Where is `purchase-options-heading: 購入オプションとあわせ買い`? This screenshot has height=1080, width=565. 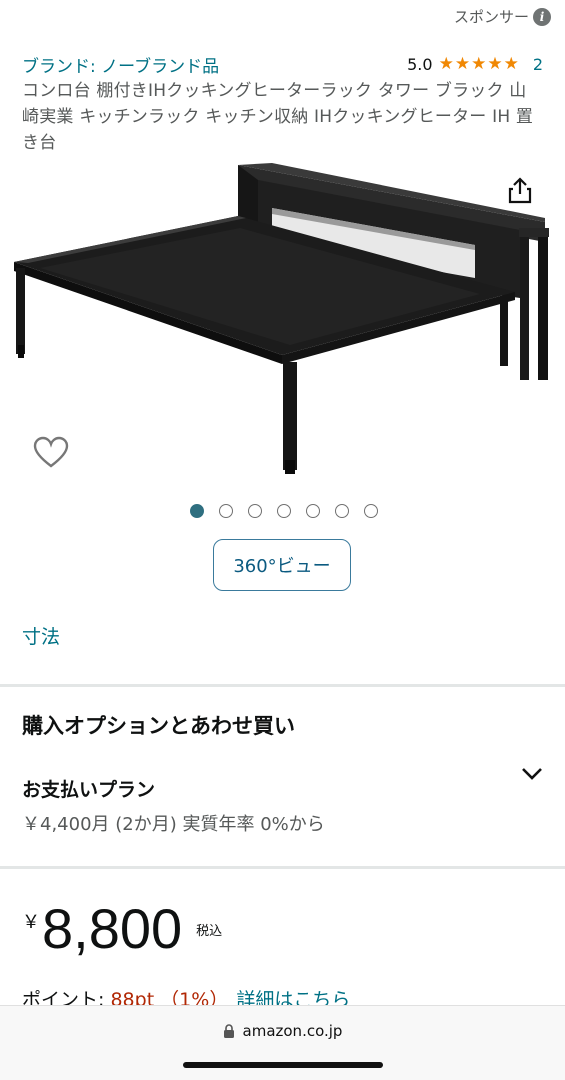 purchase-options-heading: 購入オプションとあわせ買い is located at coordinates (158, 726).